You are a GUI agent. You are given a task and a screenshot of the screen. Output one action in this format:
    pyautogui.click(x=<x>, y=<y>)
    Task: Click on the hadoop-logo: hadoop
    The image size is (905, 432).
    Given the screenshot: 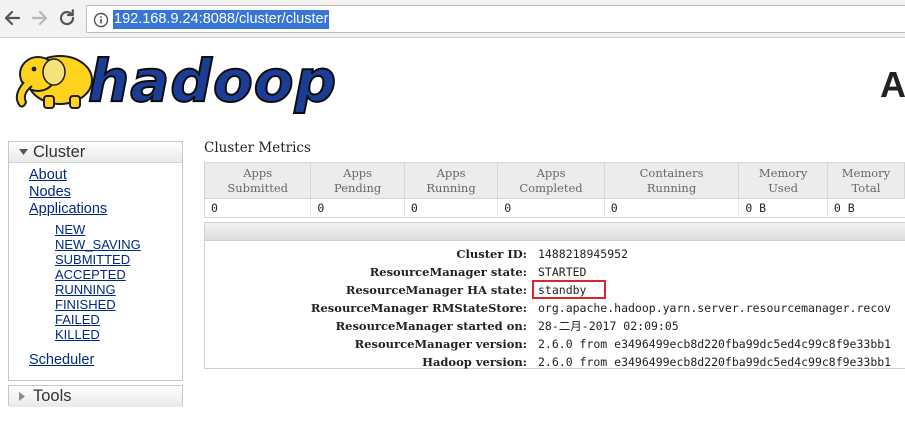 What is the action you would take?
    pyautogui.click(x=172, y=82)
    